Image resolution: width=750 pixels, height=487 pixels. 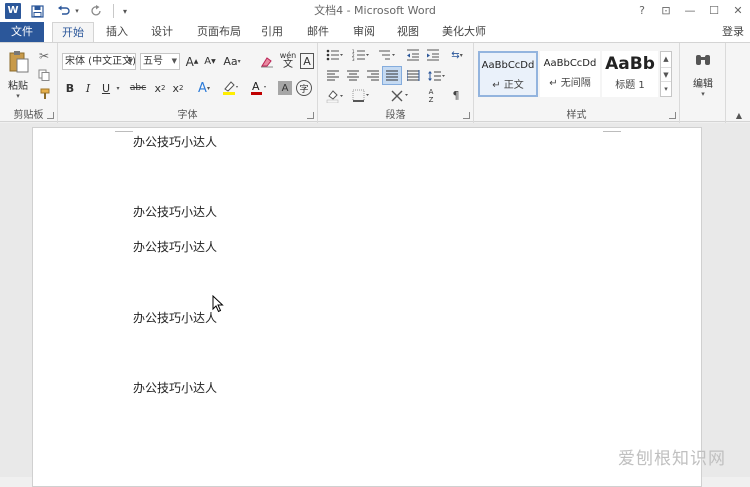 What do you see at coordinates (353, 75) in the screenshot?
I see `align-center-icon` at bounding box center [353, 75].